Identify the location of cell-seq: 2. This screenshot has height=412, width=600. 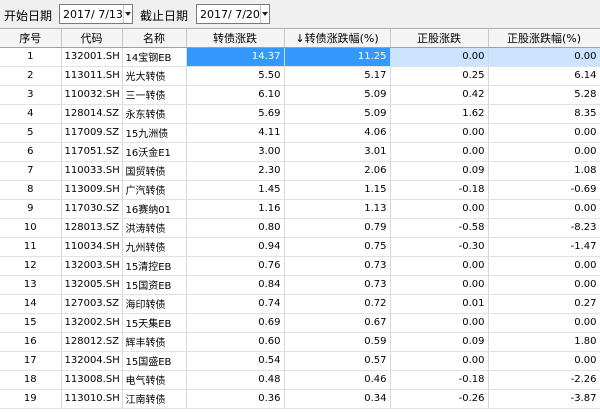
(31, 76).